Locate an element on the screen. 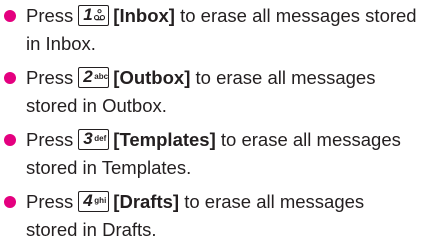  item-line-1: Press 4 ghi [Drafts] to erase all messages is located at coordinates (227, 202).